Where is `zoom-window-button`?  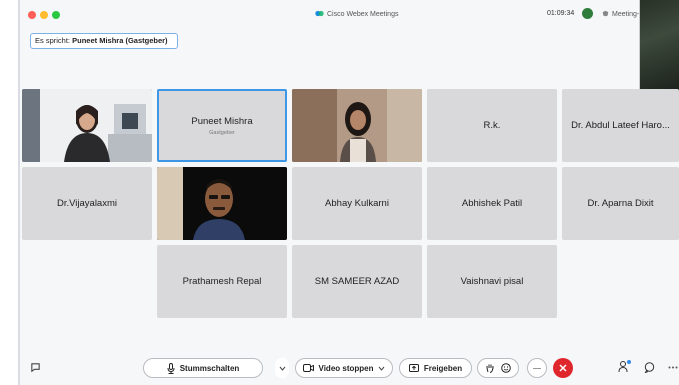 zoom-window-button is located at coordinates (56, 15).